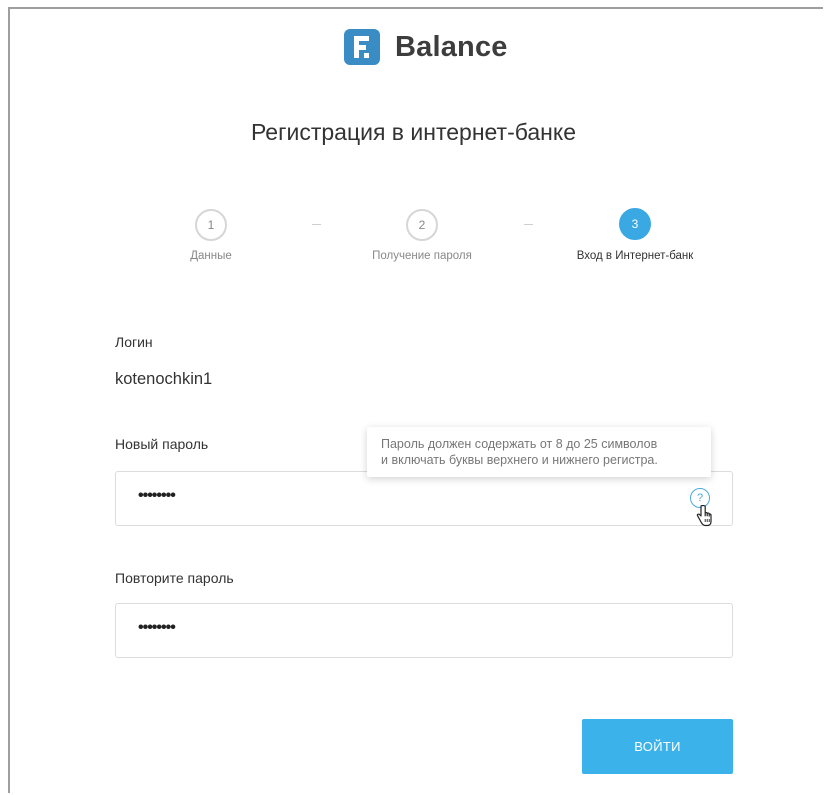 The image size is (827, 795). I want to click on step-2-circle: 2, so click(422, 225).